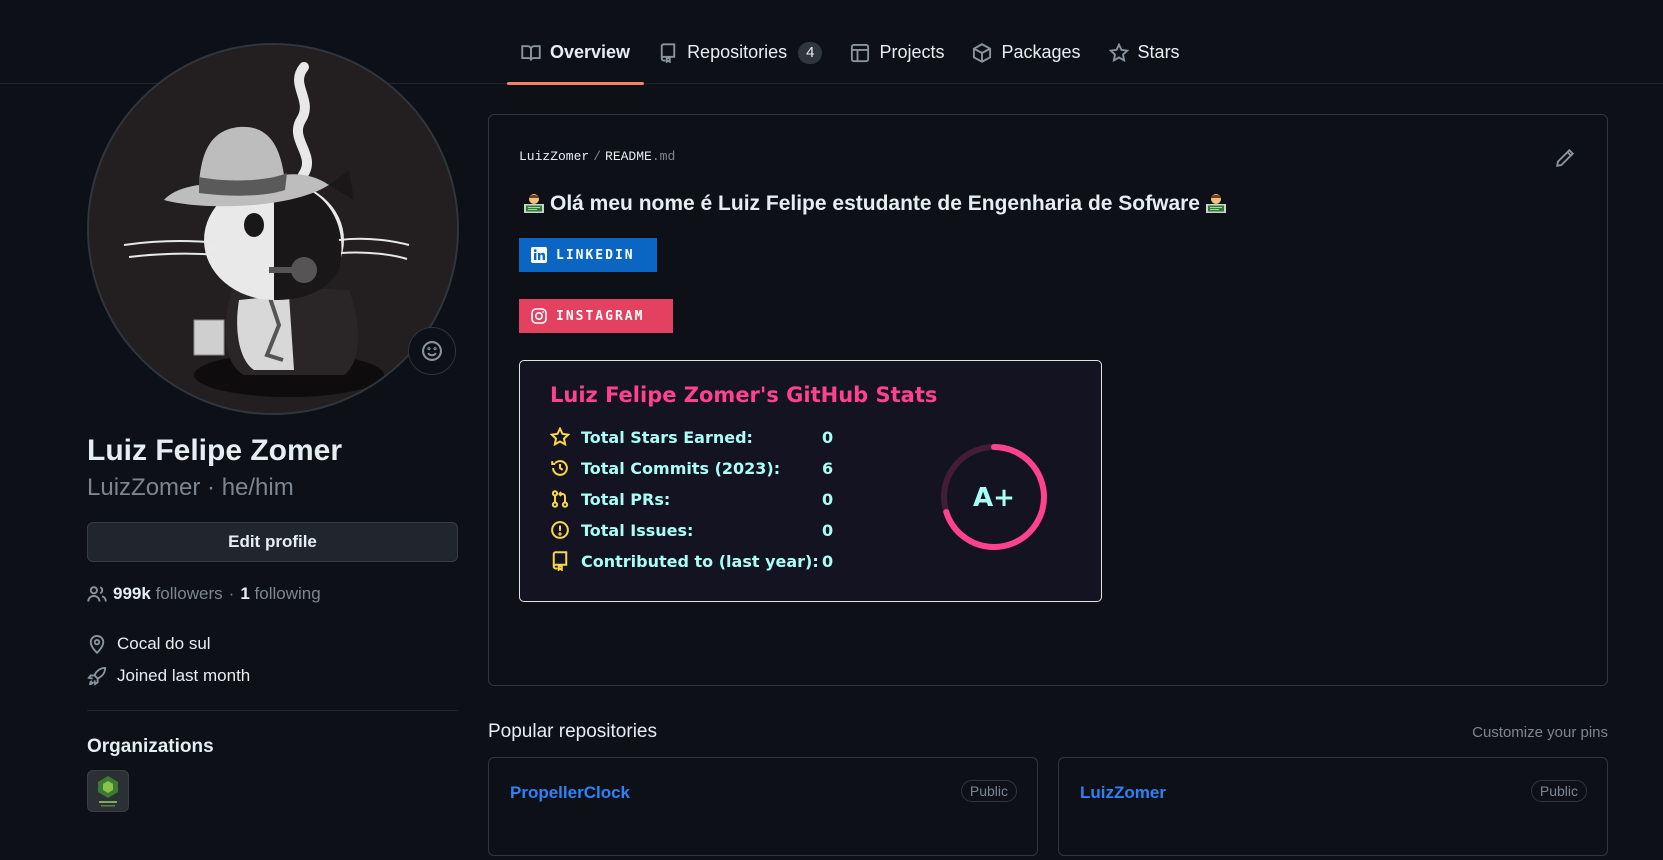 Image resolution: width=1663 pixels, height=860 pixels. Describe the element at coordinates (539, 255) in the screenshot. I see `linkedin-icon` at that location.